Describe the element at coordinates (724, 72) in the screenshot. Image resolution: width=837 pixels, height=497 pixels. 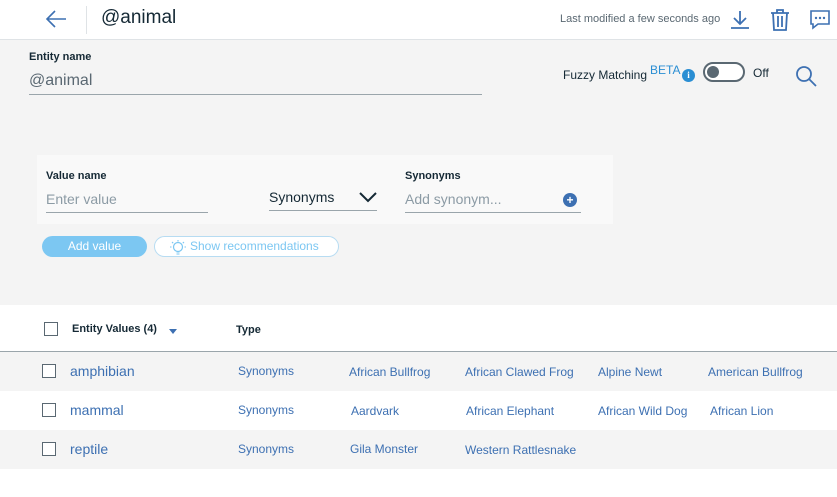
I see `fuzzy-matching-toggle` at that location.